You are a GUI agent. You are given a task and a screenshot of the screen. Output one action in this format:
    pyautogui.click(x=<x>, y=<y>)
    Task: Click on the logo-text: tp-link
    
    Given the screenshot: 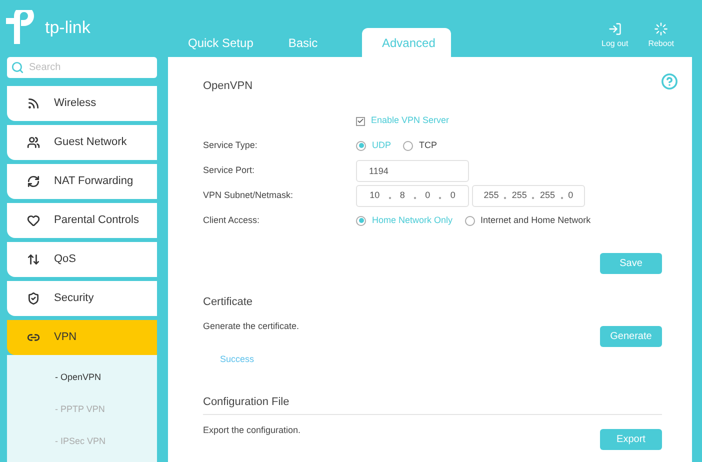 What is the action you would take?
    pyautogui.click(x=67, y=27)
    